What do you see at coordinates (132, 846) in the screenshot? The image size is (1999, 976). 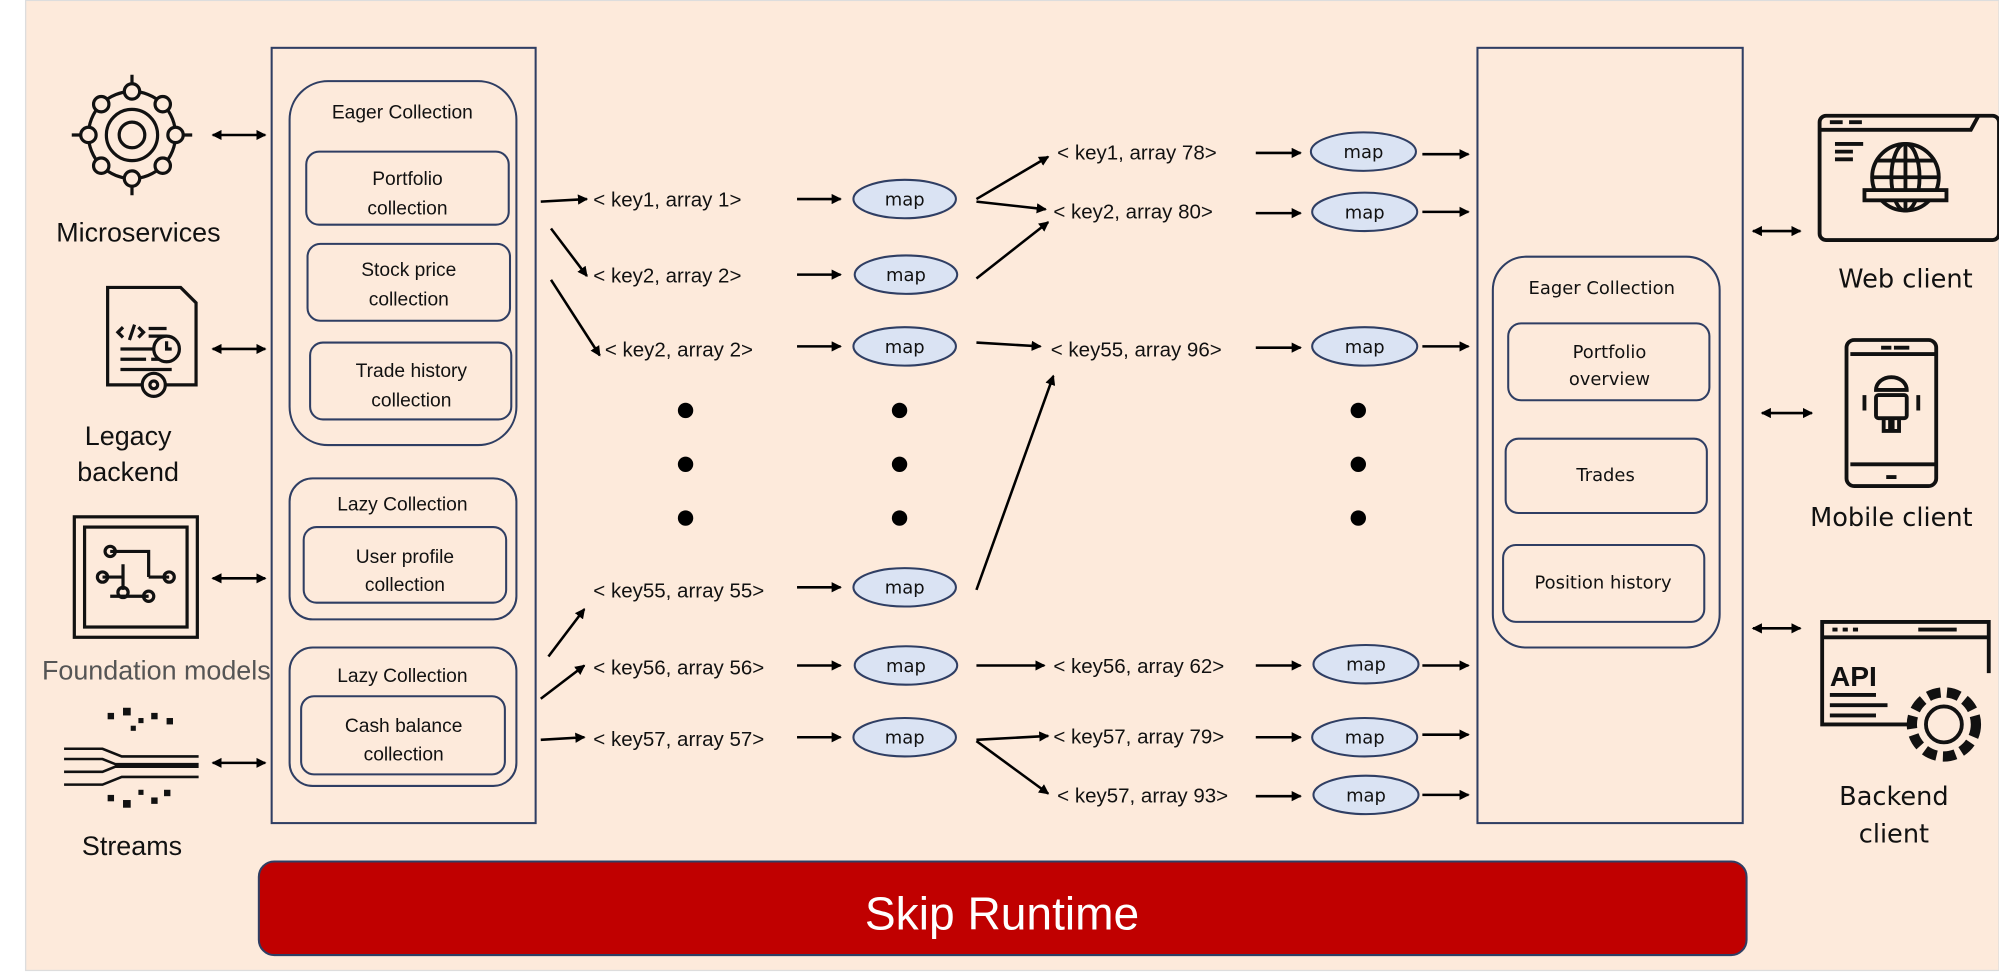 I see `source-label-streams: Streams` at bounding box center [132, 846].